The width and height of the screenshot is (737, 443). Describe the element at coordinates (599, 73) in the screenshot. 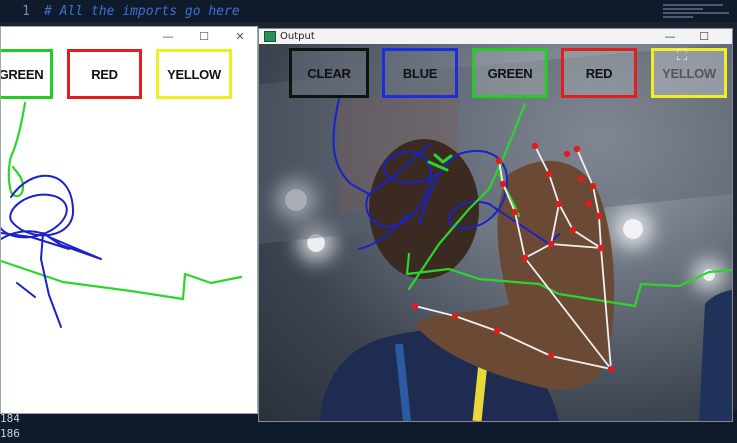

I see `red-color-button: RED` at that location.